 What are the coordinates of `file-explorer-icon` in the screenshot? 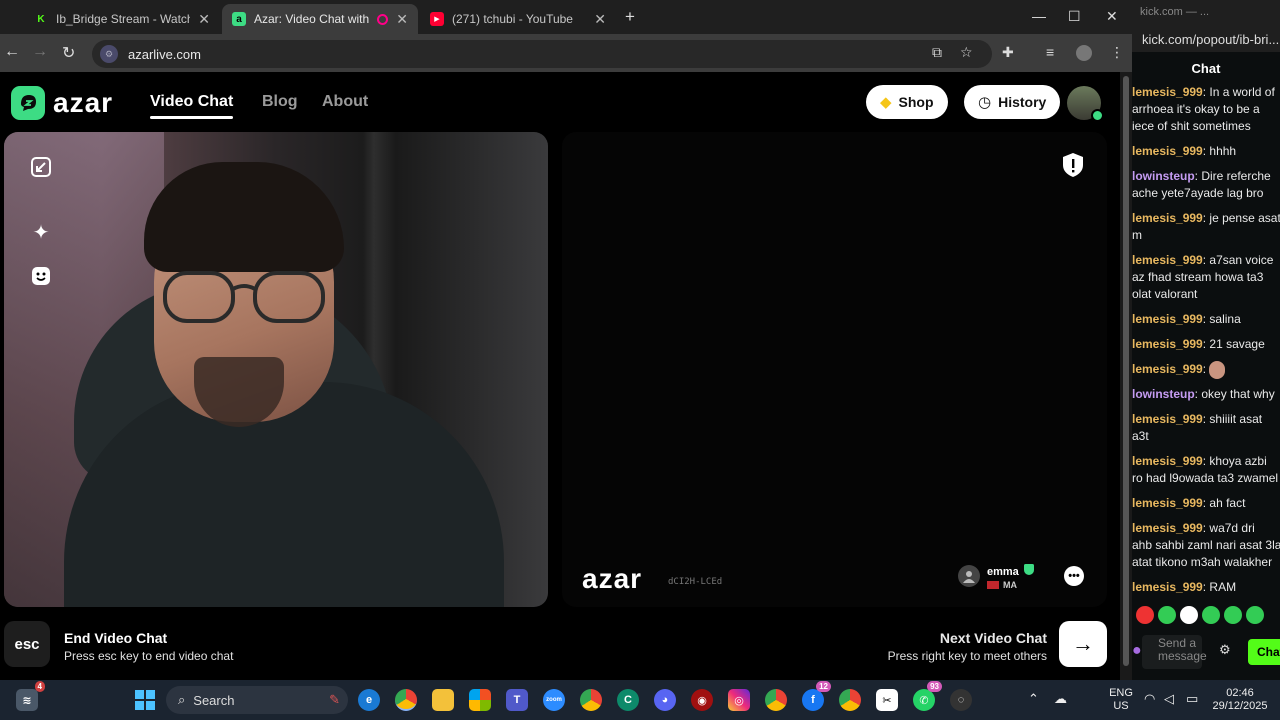 It's located at (443, 700).